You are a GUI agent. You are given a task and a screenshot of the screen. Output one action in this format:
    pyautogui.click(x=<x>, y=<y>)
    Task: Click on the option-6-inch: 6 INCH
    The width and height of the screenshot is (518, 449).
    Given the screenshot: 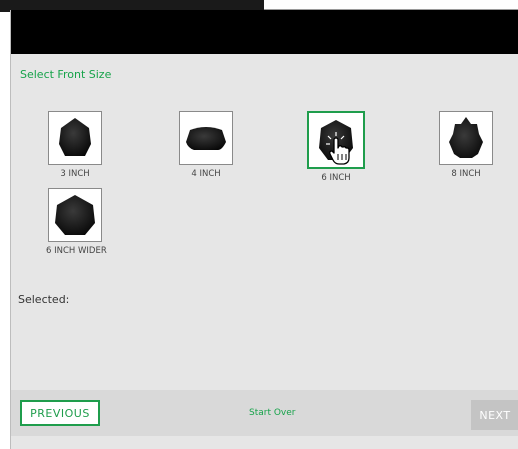 What is the action you would take?
    pyautogui.click(x=336, y=147)
    